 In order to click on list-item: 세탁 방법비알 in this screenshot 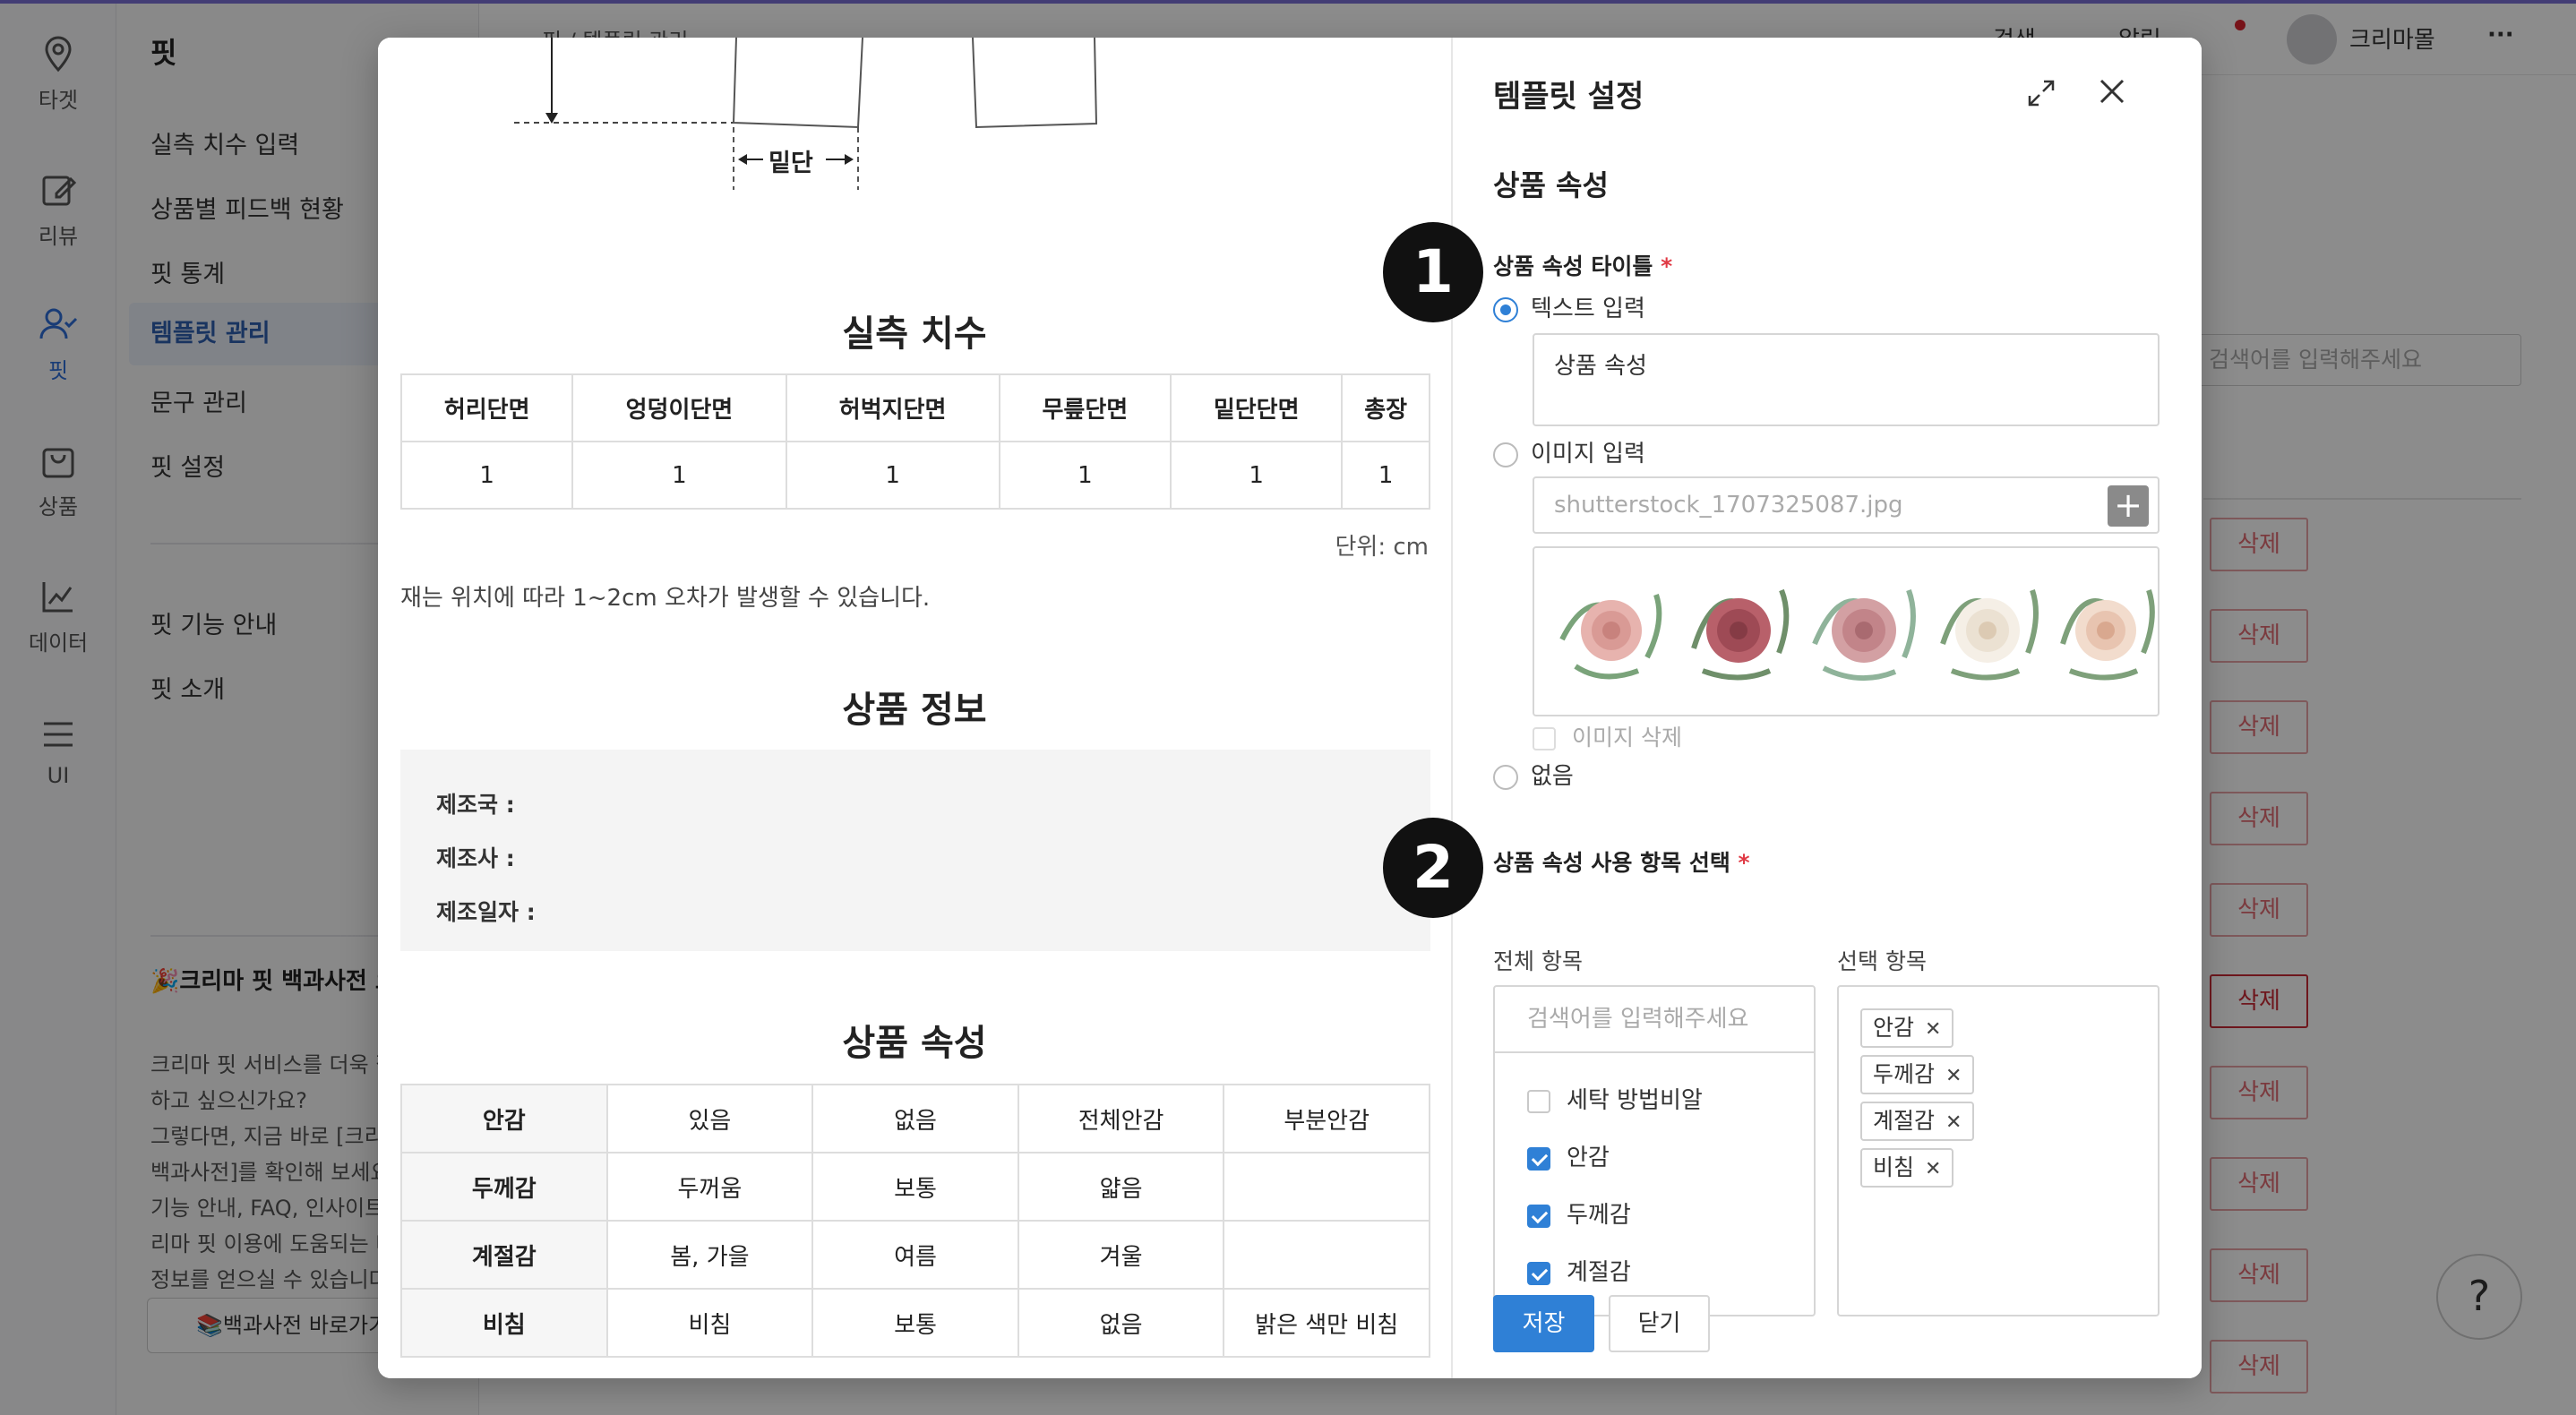, I will do `click(1615, 1098)`.